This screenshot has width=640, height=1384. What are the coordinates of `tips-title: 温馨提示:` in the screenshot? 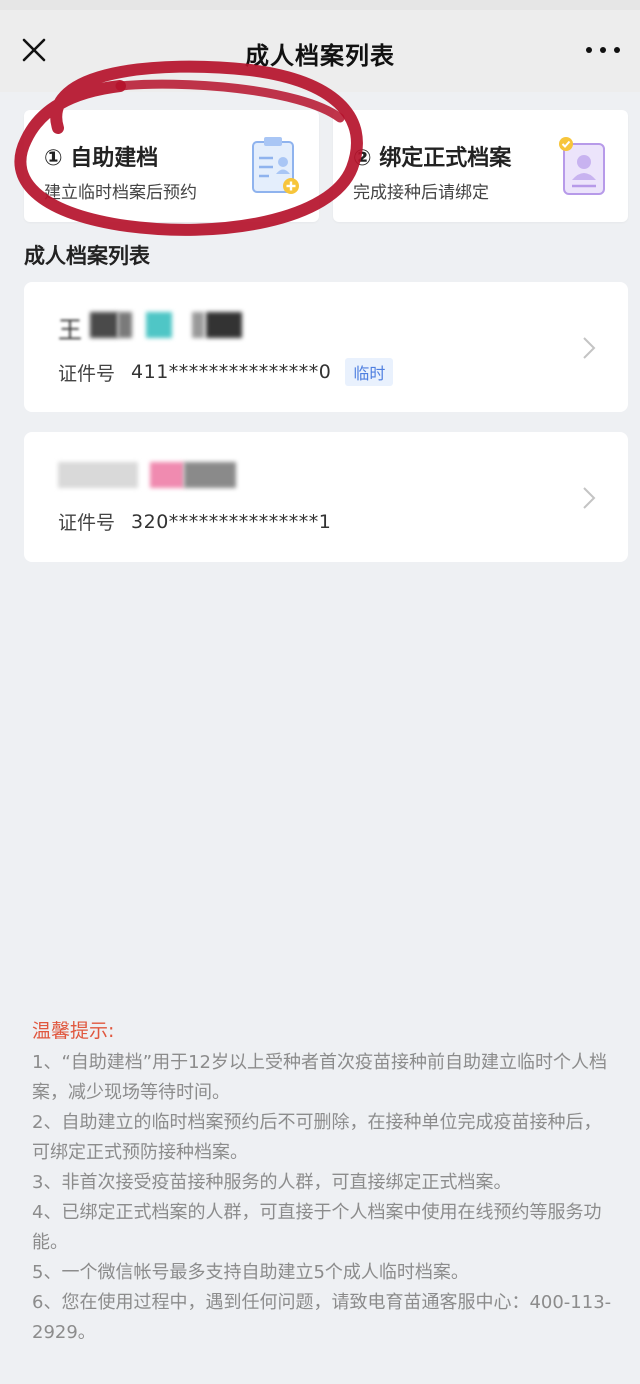 It's located at (73, 1031).